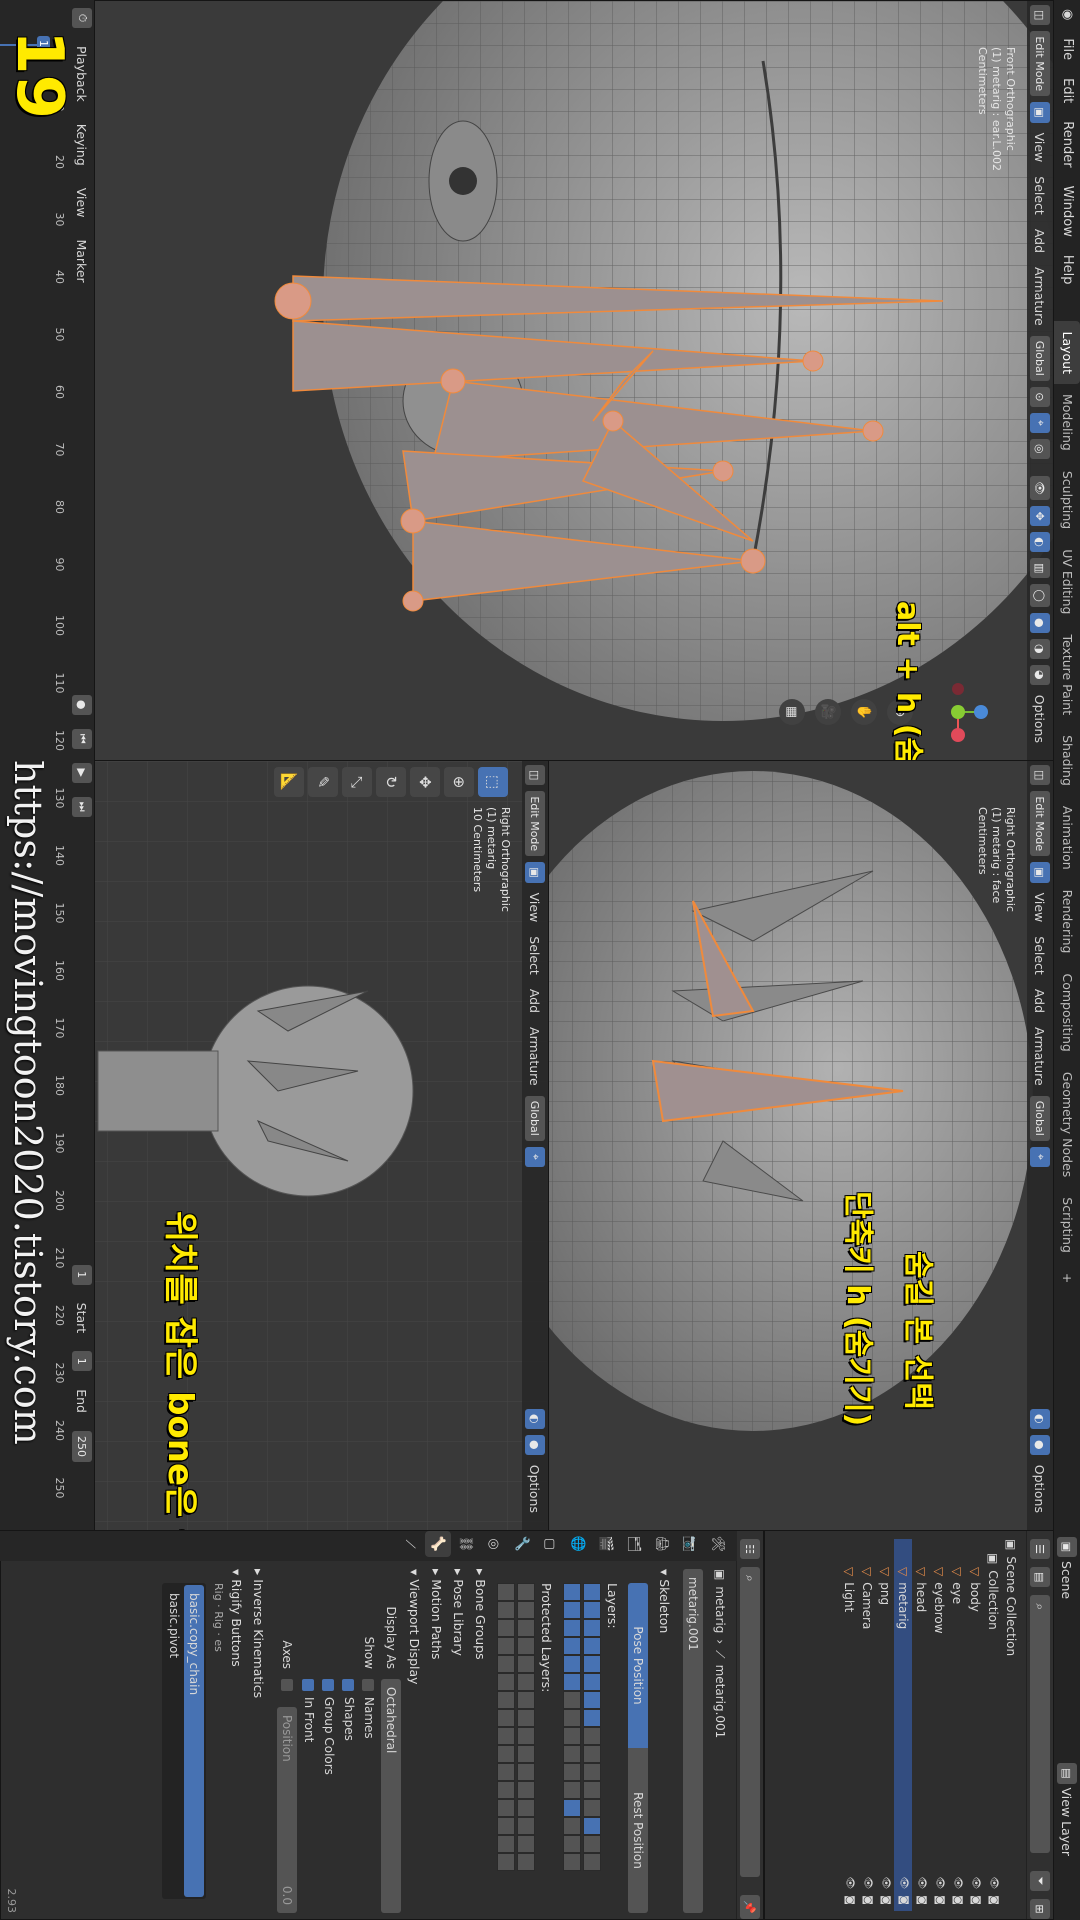  Describe the element at coordinates (1067, 422) in the screenshot. I see `tab-modeling: Modeling` at that location.